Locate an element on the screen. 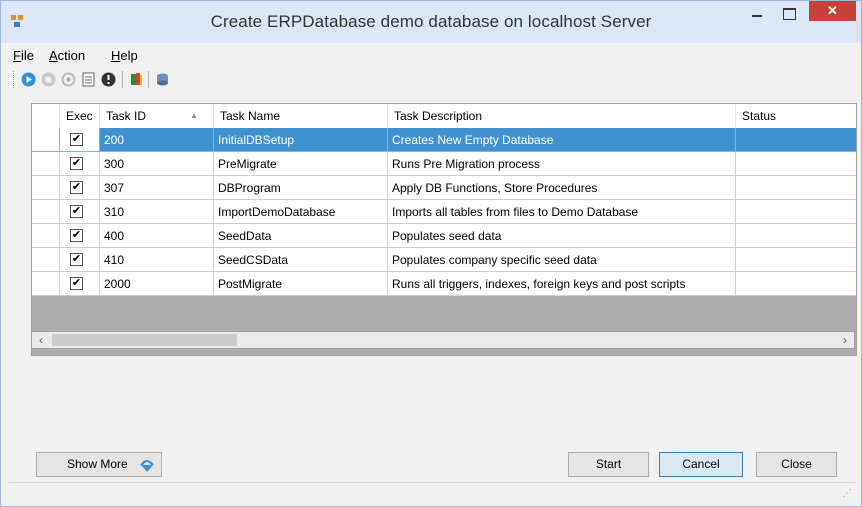 The image size is (862, 507). status-bar: ⋰ is located at coordinates (432, 491).